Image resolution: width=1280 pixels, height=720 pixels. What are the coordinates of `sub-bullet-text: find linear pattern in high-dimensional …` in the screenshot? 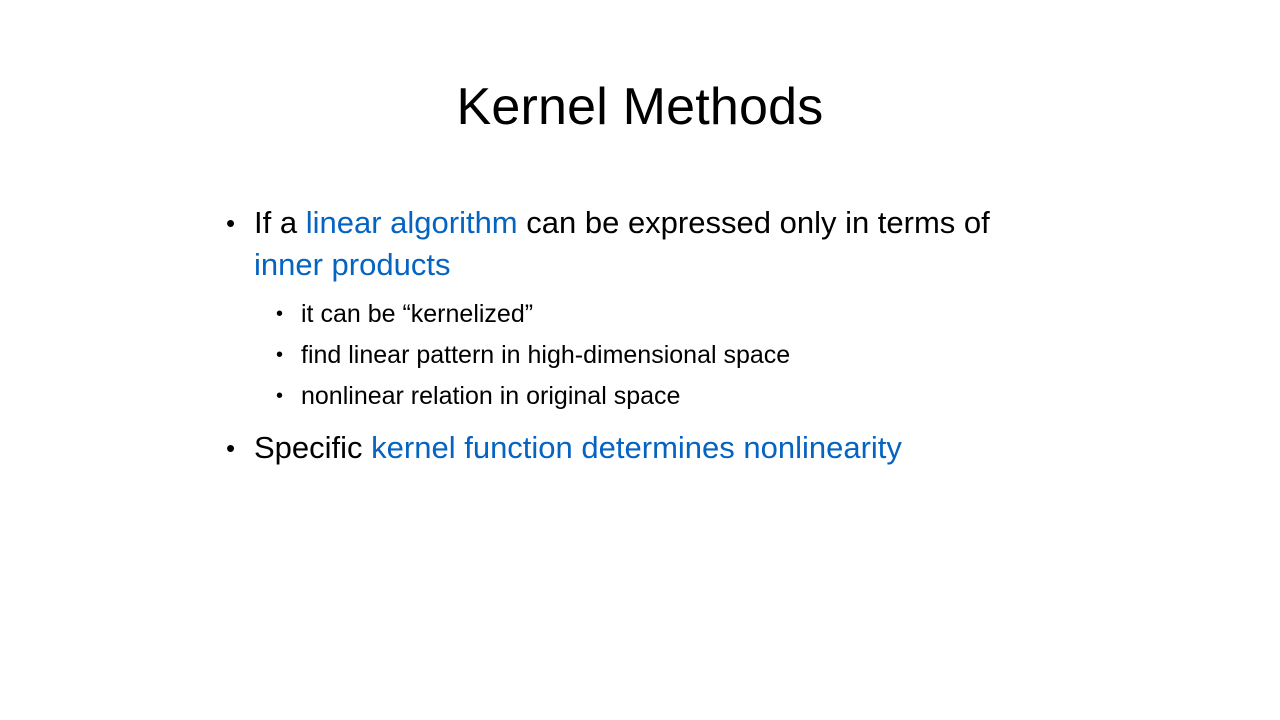 It's located at (546, 355).